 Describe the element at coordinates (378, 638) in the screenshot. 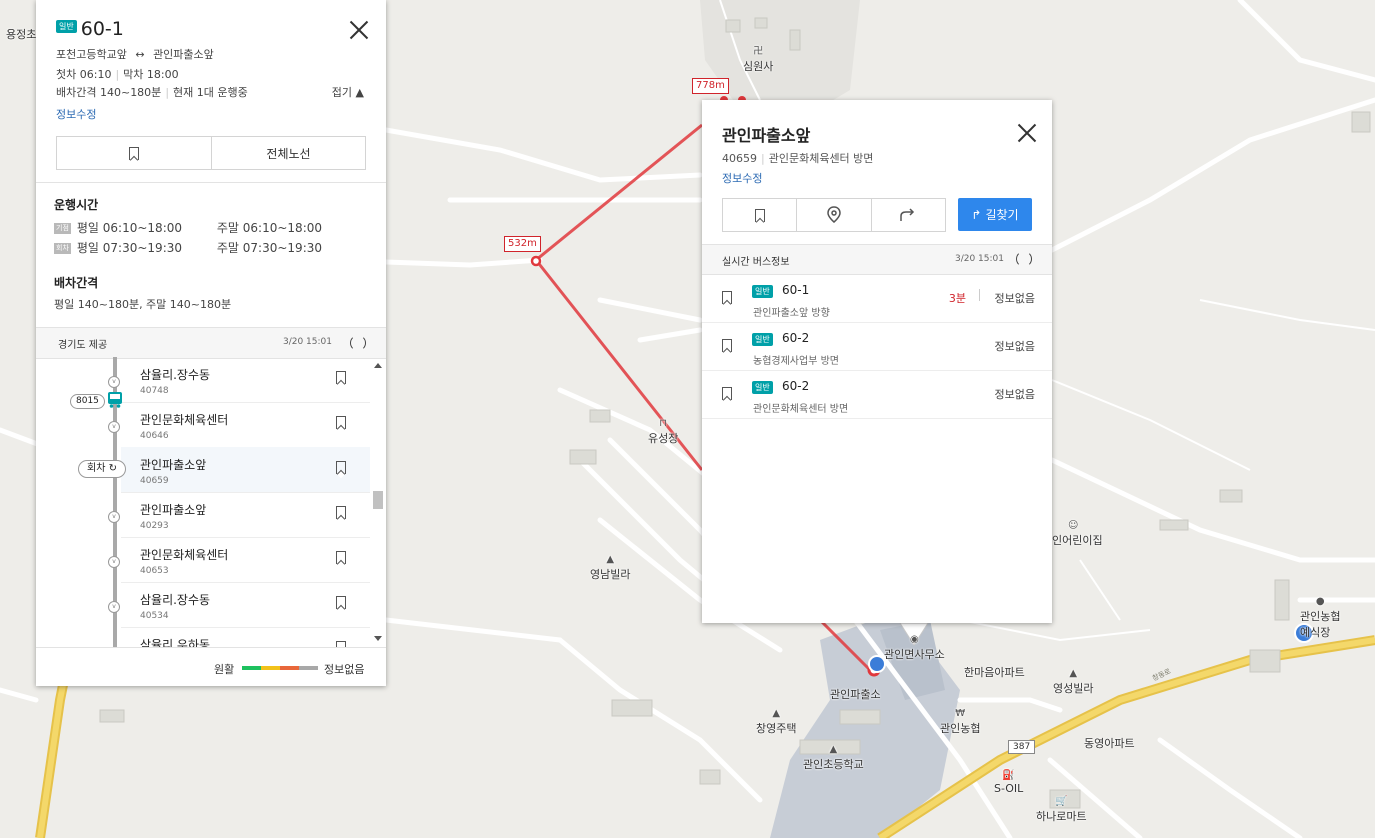

I see `scroll-down-icon` at that location.